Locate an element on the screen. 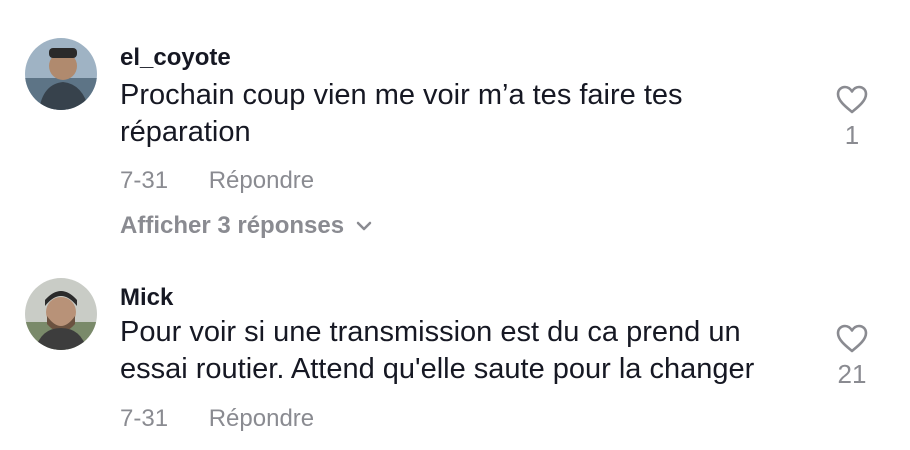 Image resolution: width=910 pixels, height=450 pixels. reply-button: Répondre is located at coordinates (261, 418).